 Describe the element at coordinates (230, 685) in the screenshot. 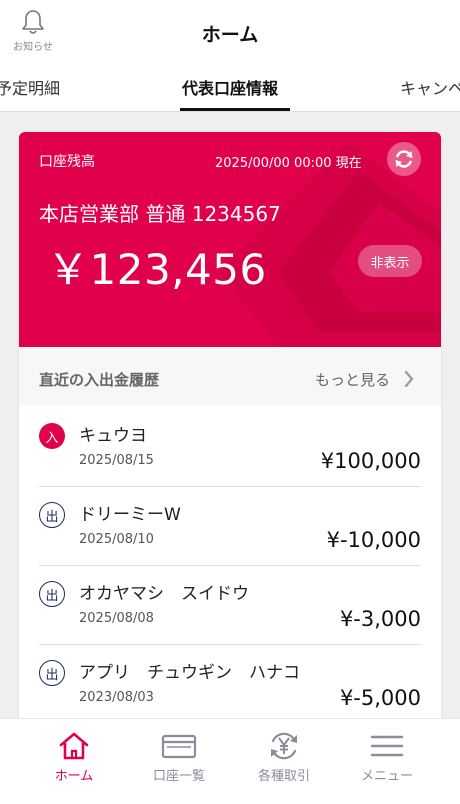

I see `transaction-row: 出 アプリ チュウギン ハナコ 2023/08/03 ¥-5,000` at that location.